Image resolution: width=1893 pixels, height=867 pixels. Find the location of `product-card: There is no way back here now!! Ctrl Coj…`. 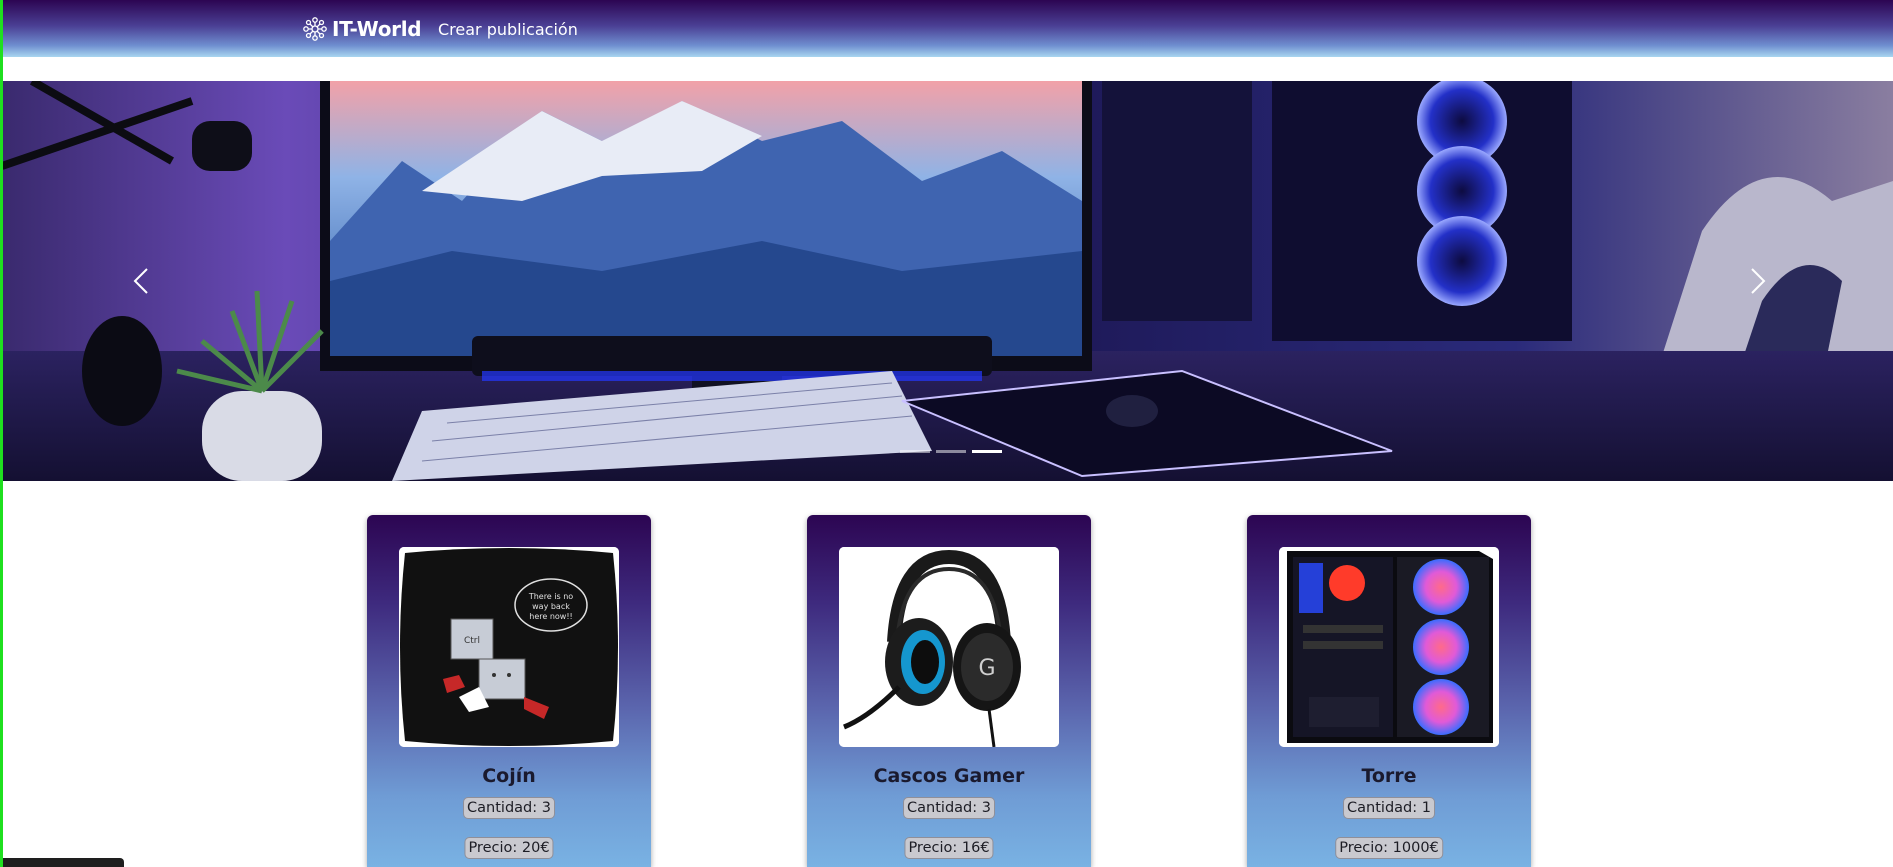

product-card: There is no way back here now!! Ctrl Coj… is located at coordinates (509, 691).